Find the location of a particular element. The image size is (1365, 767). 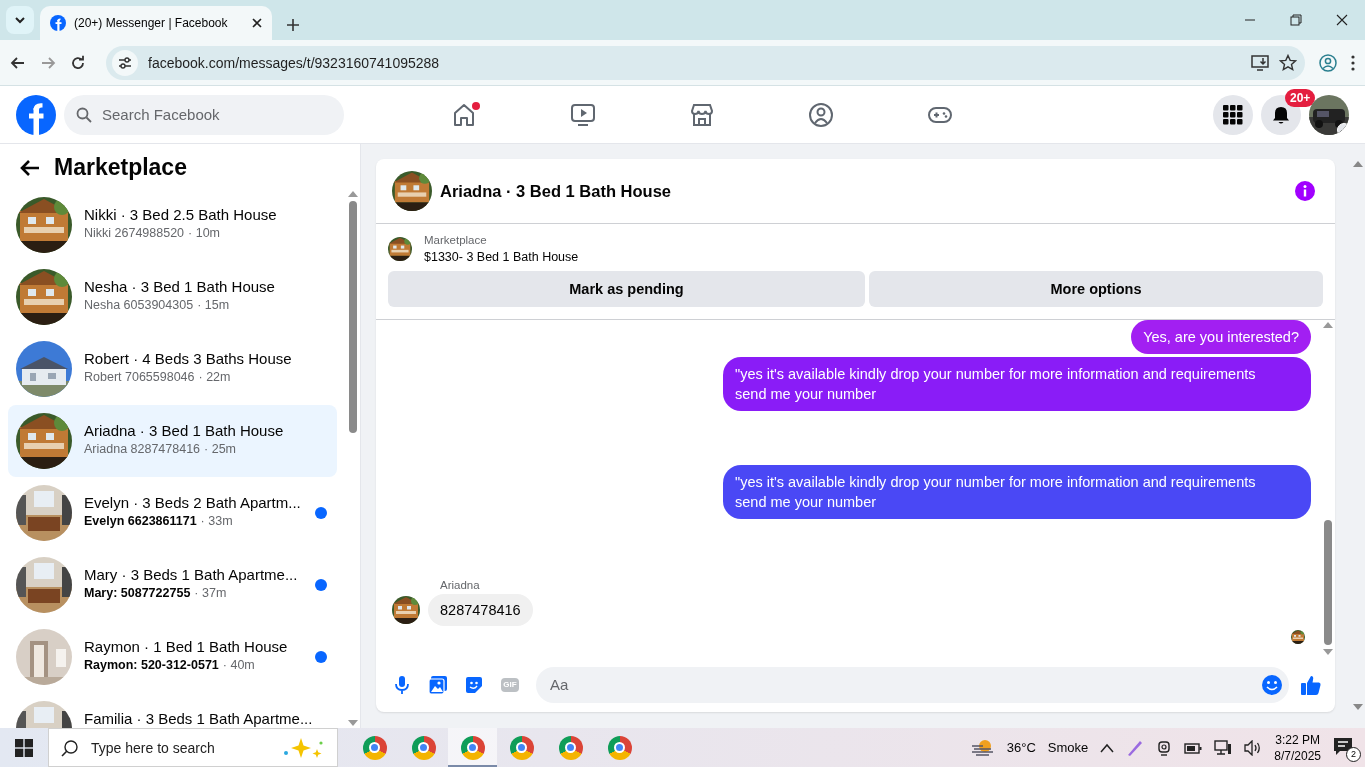

haze-icon is located at coordinates (982, 747).